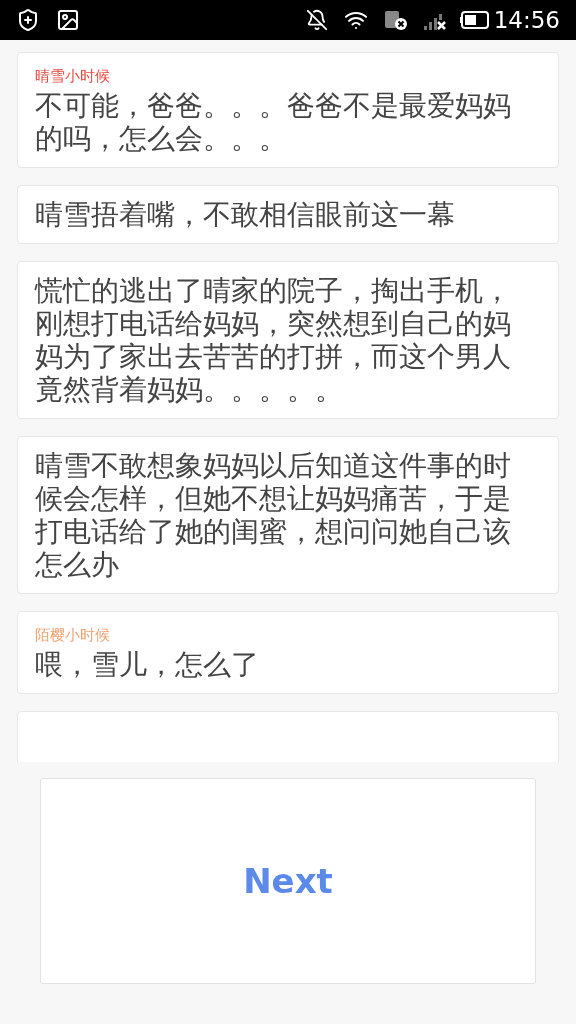  What do you see at coordinates (73, 76) in the screenshot?
I see `speaker-name: 晴雪小时候` at bounding box center [73, 76].